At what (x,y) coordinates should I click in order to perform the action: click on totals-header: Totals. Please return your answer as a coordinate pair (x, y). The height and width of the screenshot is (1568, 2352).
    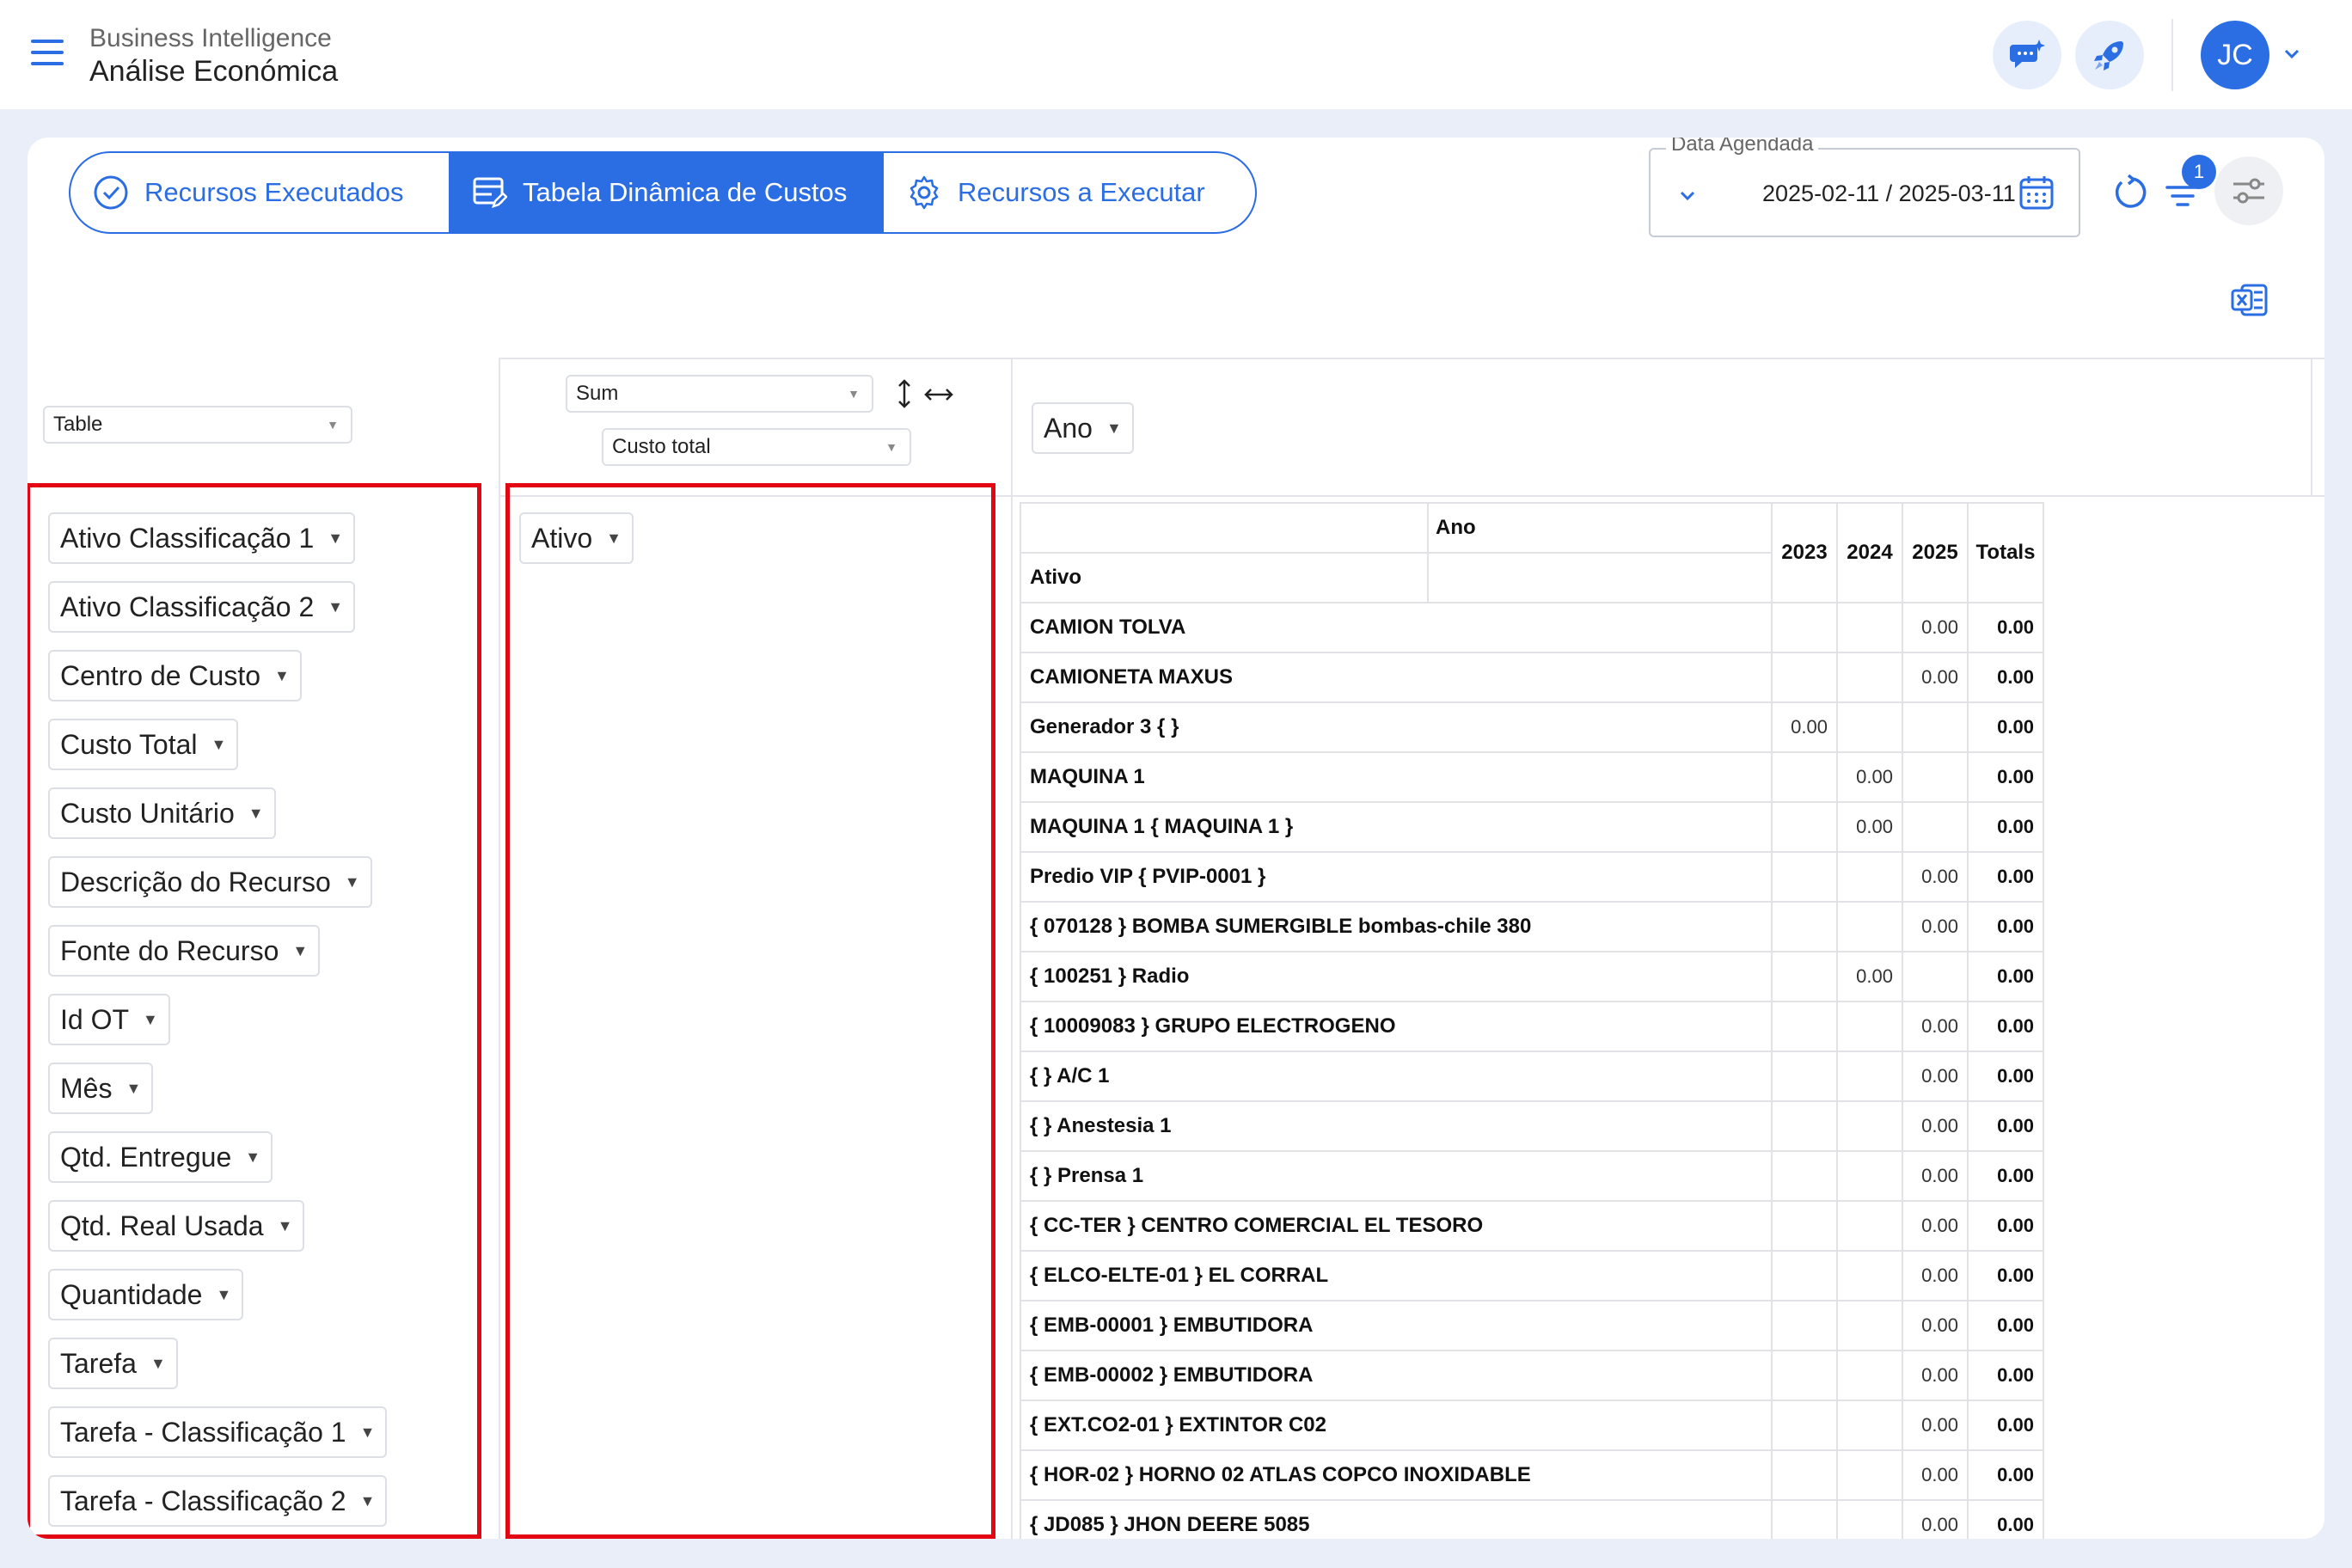
    Looking at the image, I should click on (2006, 552).